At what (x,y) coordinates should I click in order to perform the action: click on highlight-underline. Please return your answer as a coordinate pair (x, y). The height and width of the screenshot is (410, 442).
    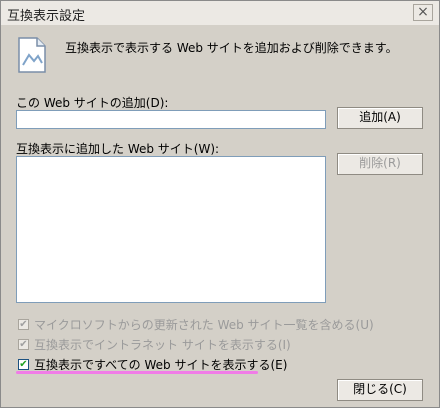
    Looking at the image, I should click on (137, 372).